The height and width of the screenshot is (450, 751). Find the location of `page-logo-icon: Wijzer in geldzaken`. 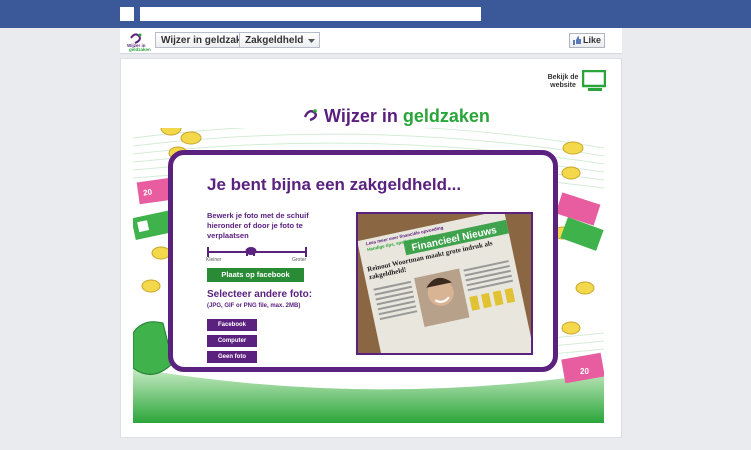

page-logo-icon: Wijzer in geldzaken is located at coordinates (138, 41).